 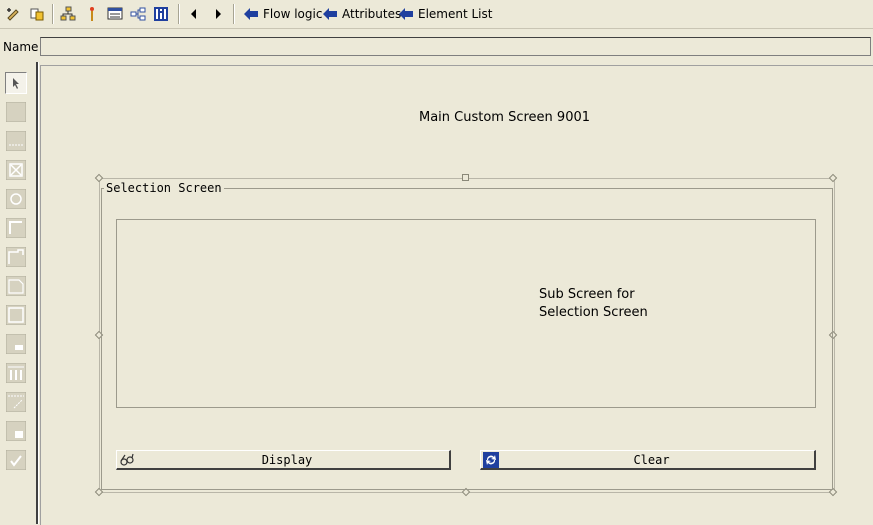 I want to click on name-label: Name, so click(x=21, y=47).